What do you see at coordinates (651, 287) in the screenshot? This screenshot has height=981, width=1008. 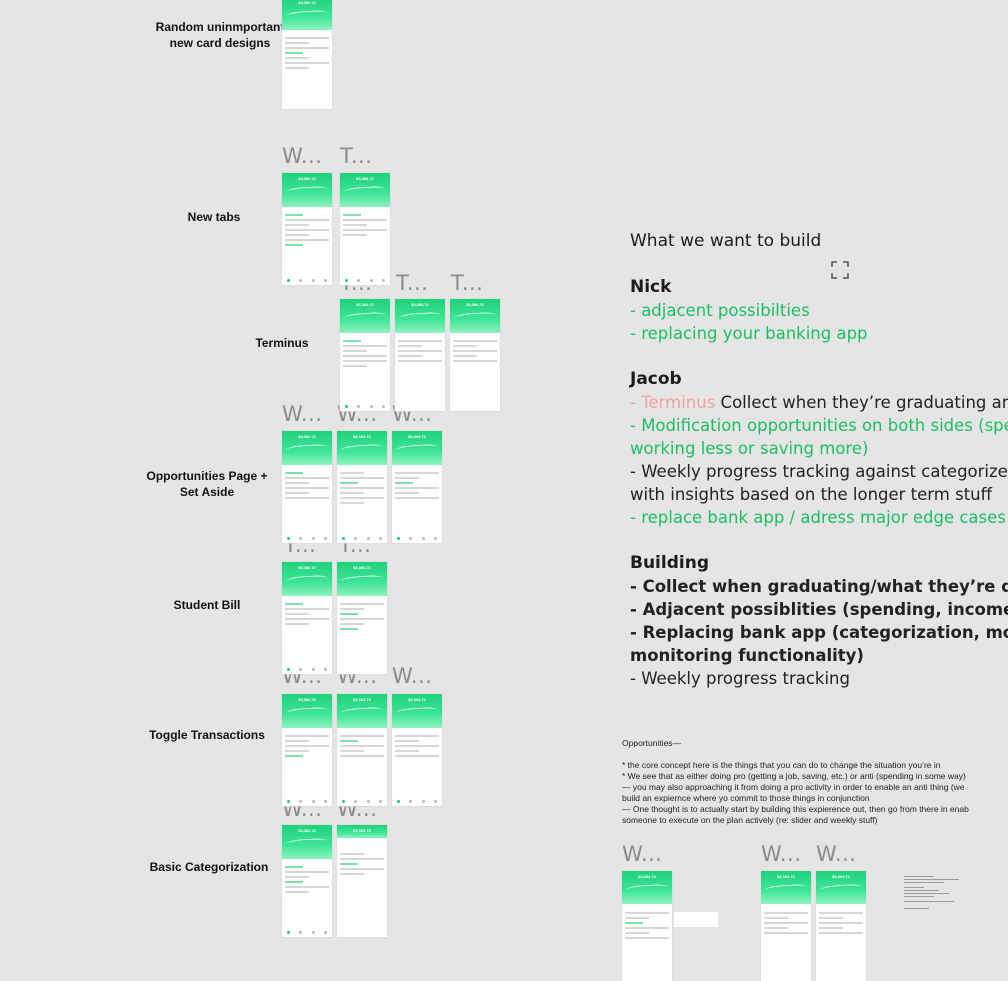 I see `nick-heading: Nick` at bounding box center [651, 287].